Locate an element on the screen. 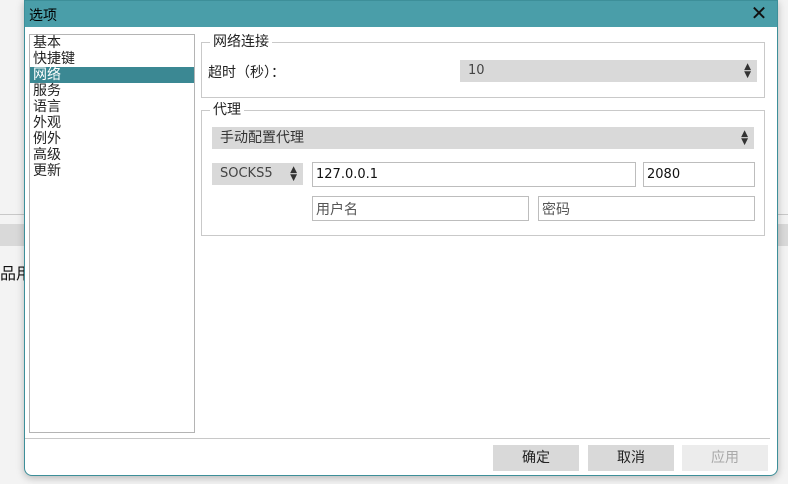 This screenshot has width=788, height=484. proxy-host-input: 127.0.0.1 is located at coordinates (474, 174).